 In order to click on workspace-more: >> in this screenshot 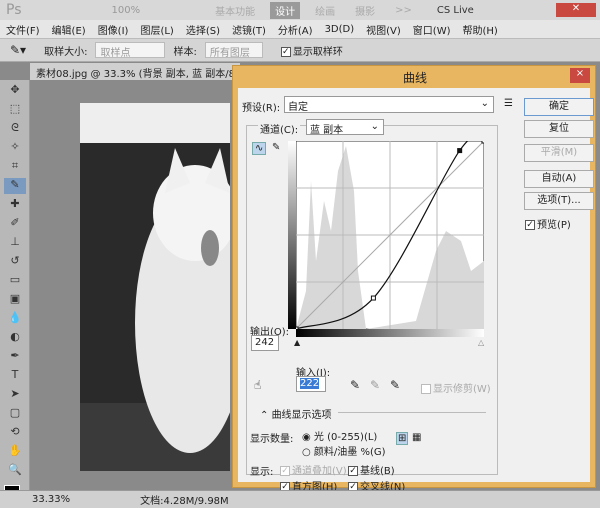, I will do `click(403, 10)`.